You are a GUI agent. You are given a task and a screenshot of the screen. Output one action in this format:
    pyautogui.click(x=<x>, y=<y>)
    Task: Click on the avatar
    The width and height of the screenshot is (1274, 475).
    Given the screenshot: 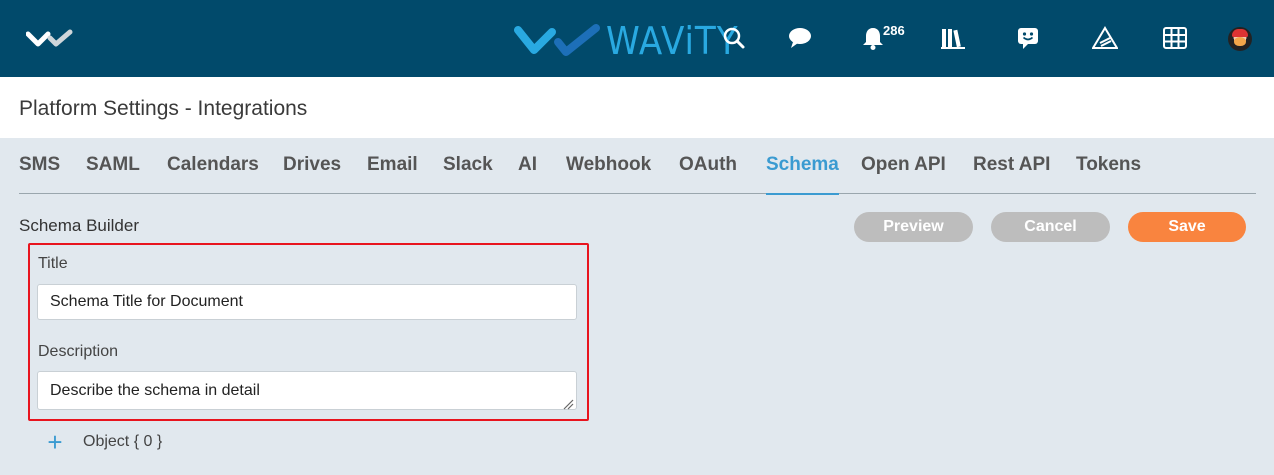 What is the action you would take?
    pyautogui.click(x=1240, y=39)
    